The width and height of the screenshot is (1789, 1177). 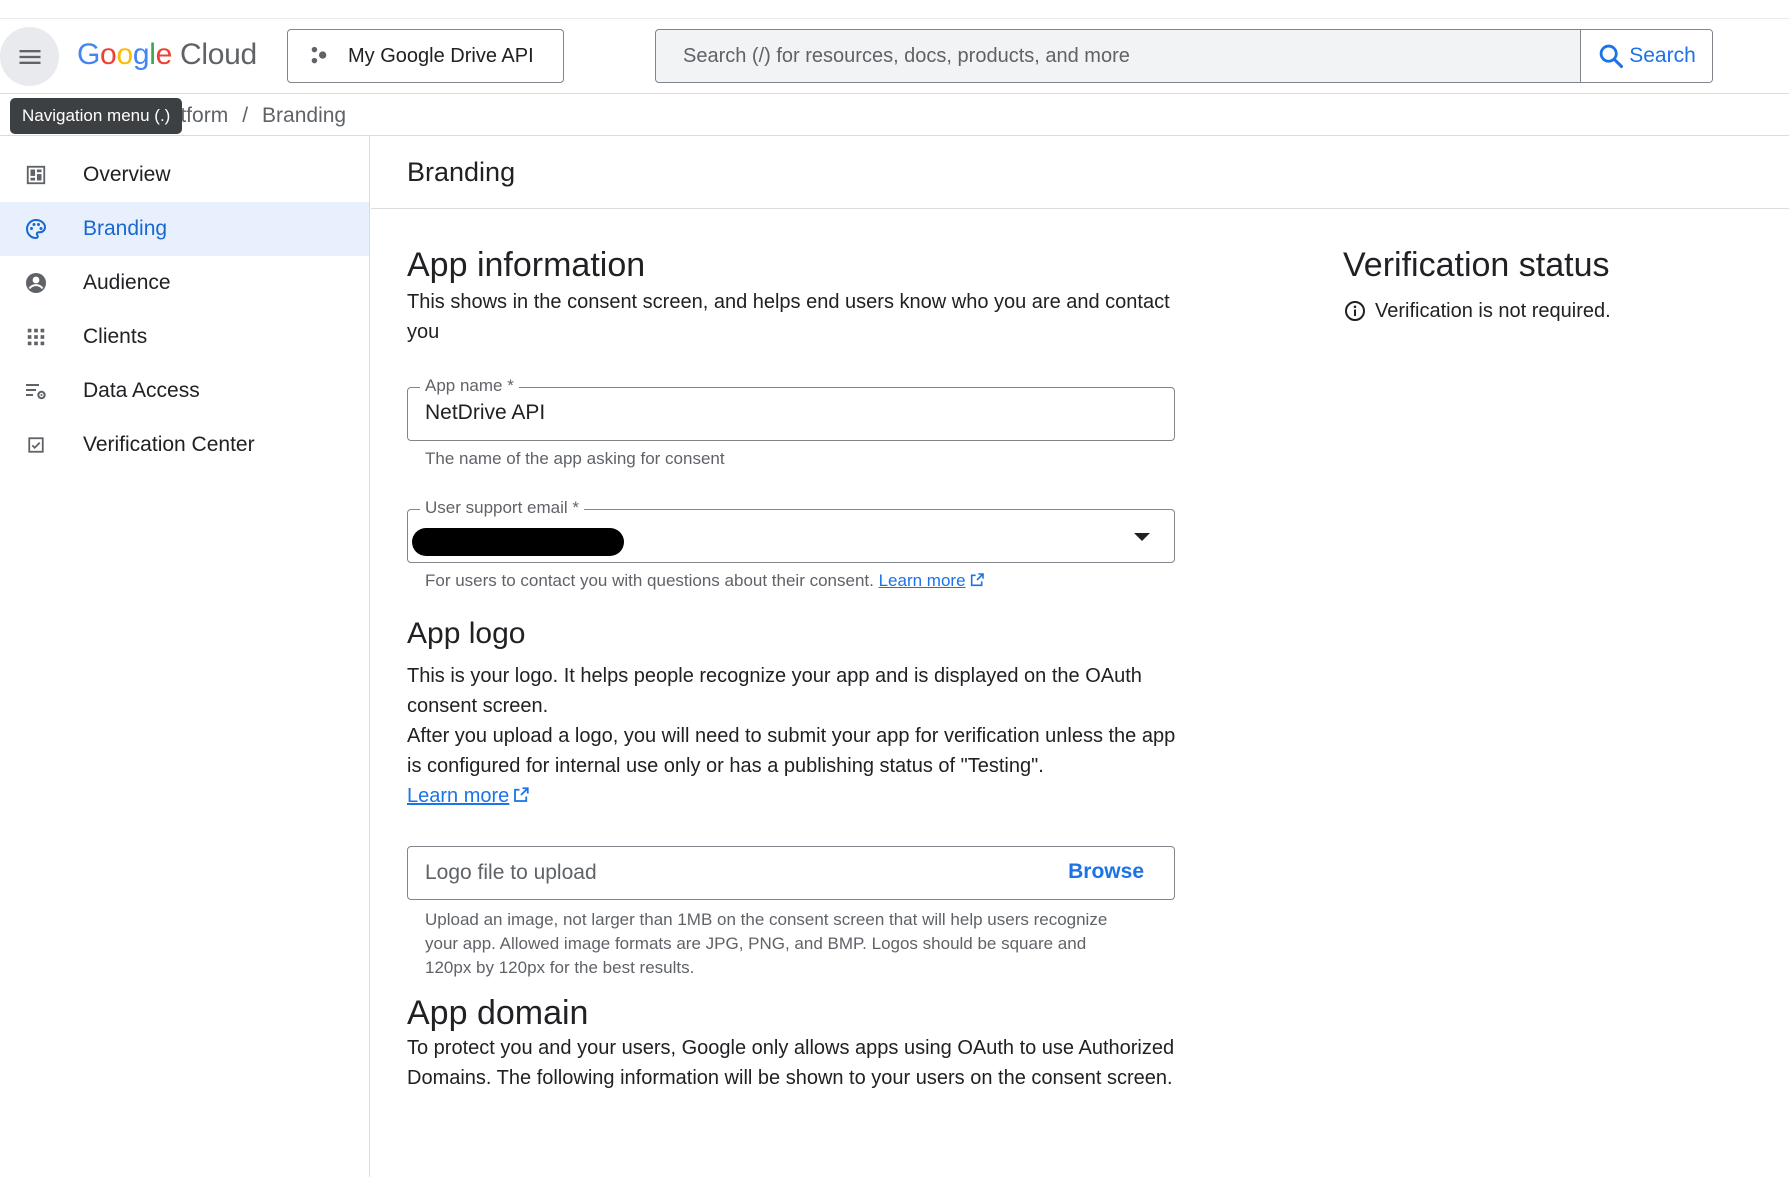 What do you see at coordinates (466, 633) in the screenshot?
I see `app-logo-title: App logo` at bounding box center [466, 633].